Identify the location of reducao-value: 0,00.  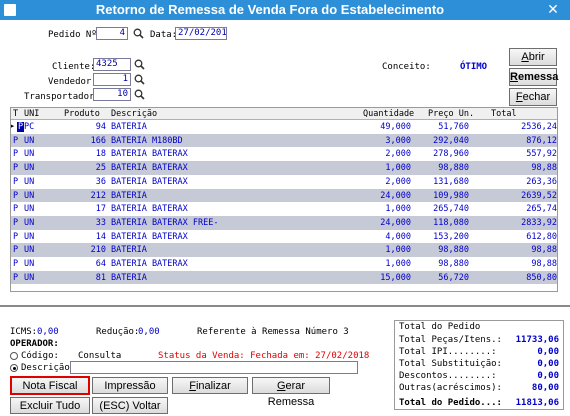
(149, 332).